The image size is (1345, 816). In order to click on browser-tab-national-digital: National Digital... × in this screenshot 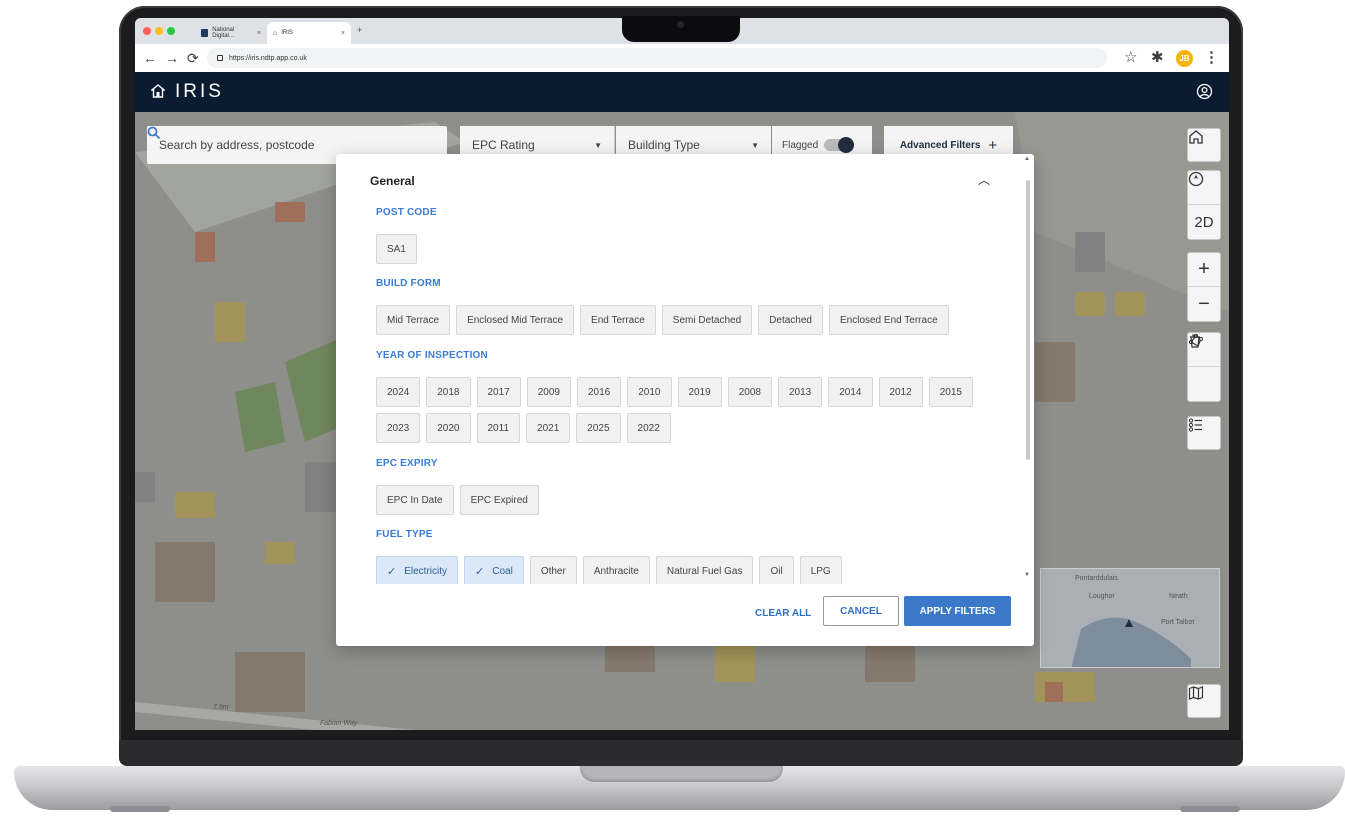, I will do `click(231, 33)`.